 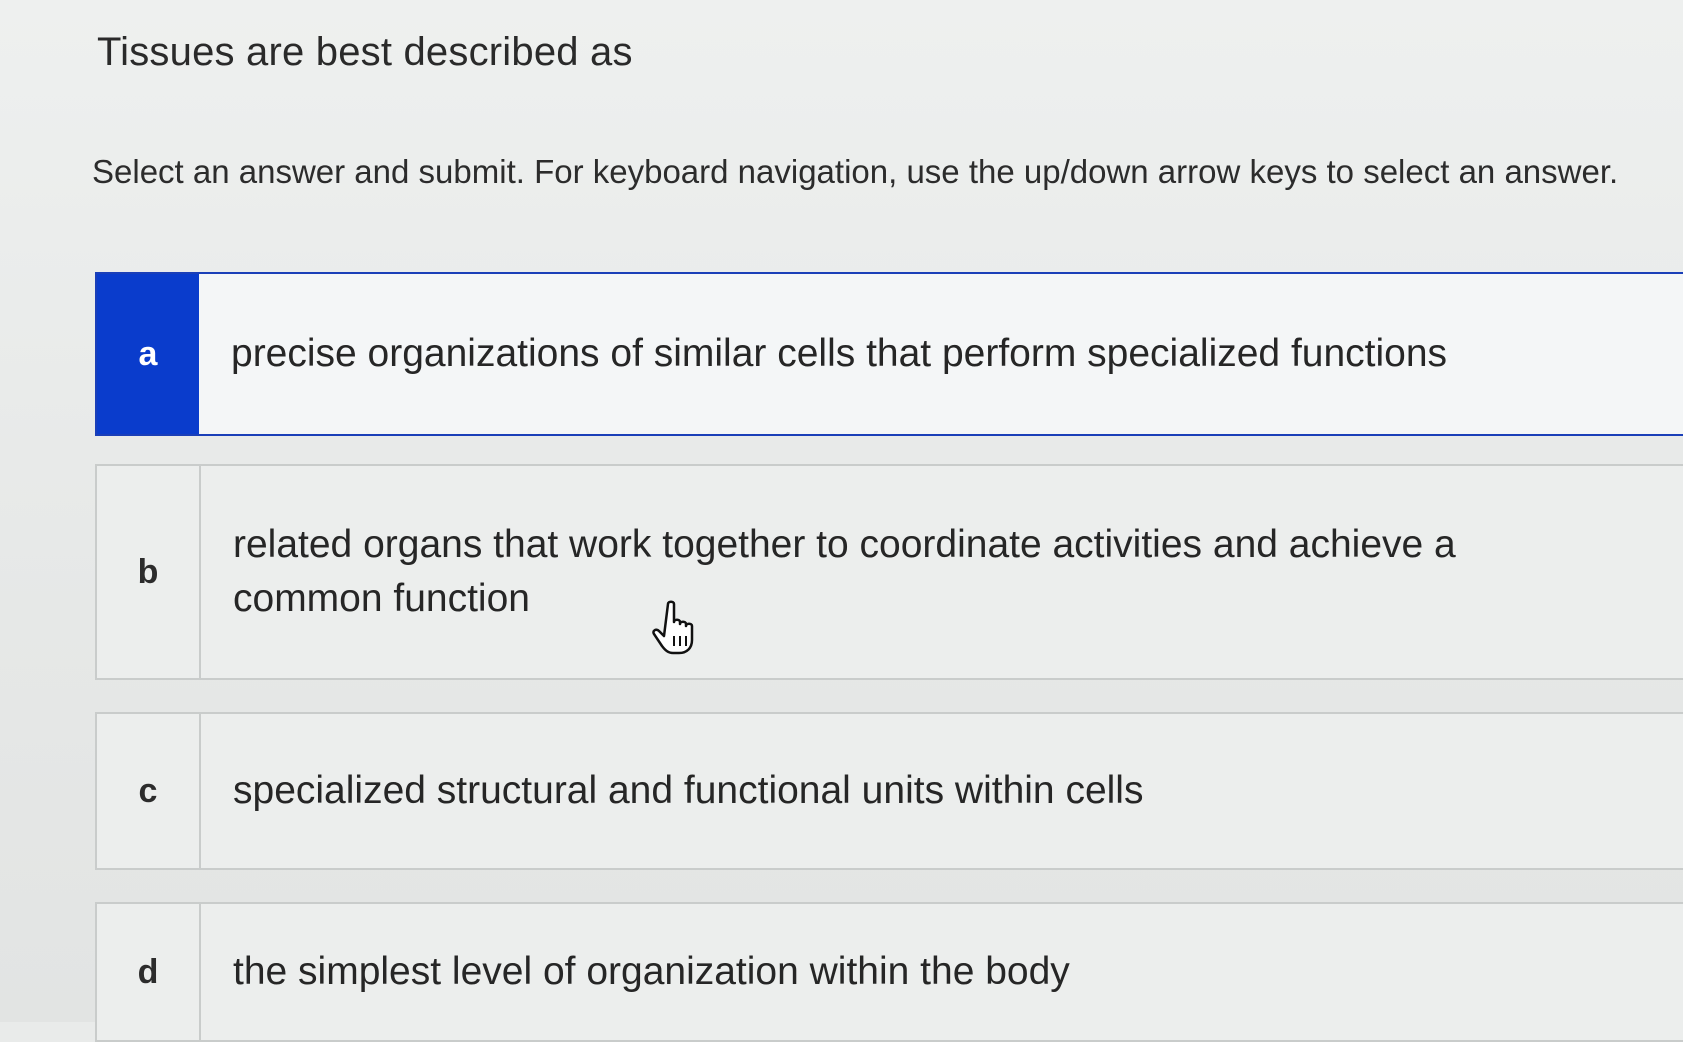 What do you see at coordinates (365, 52) in the screenshot?
I see `question-title: Tissues are best described as` at bounding box center [365, 52].